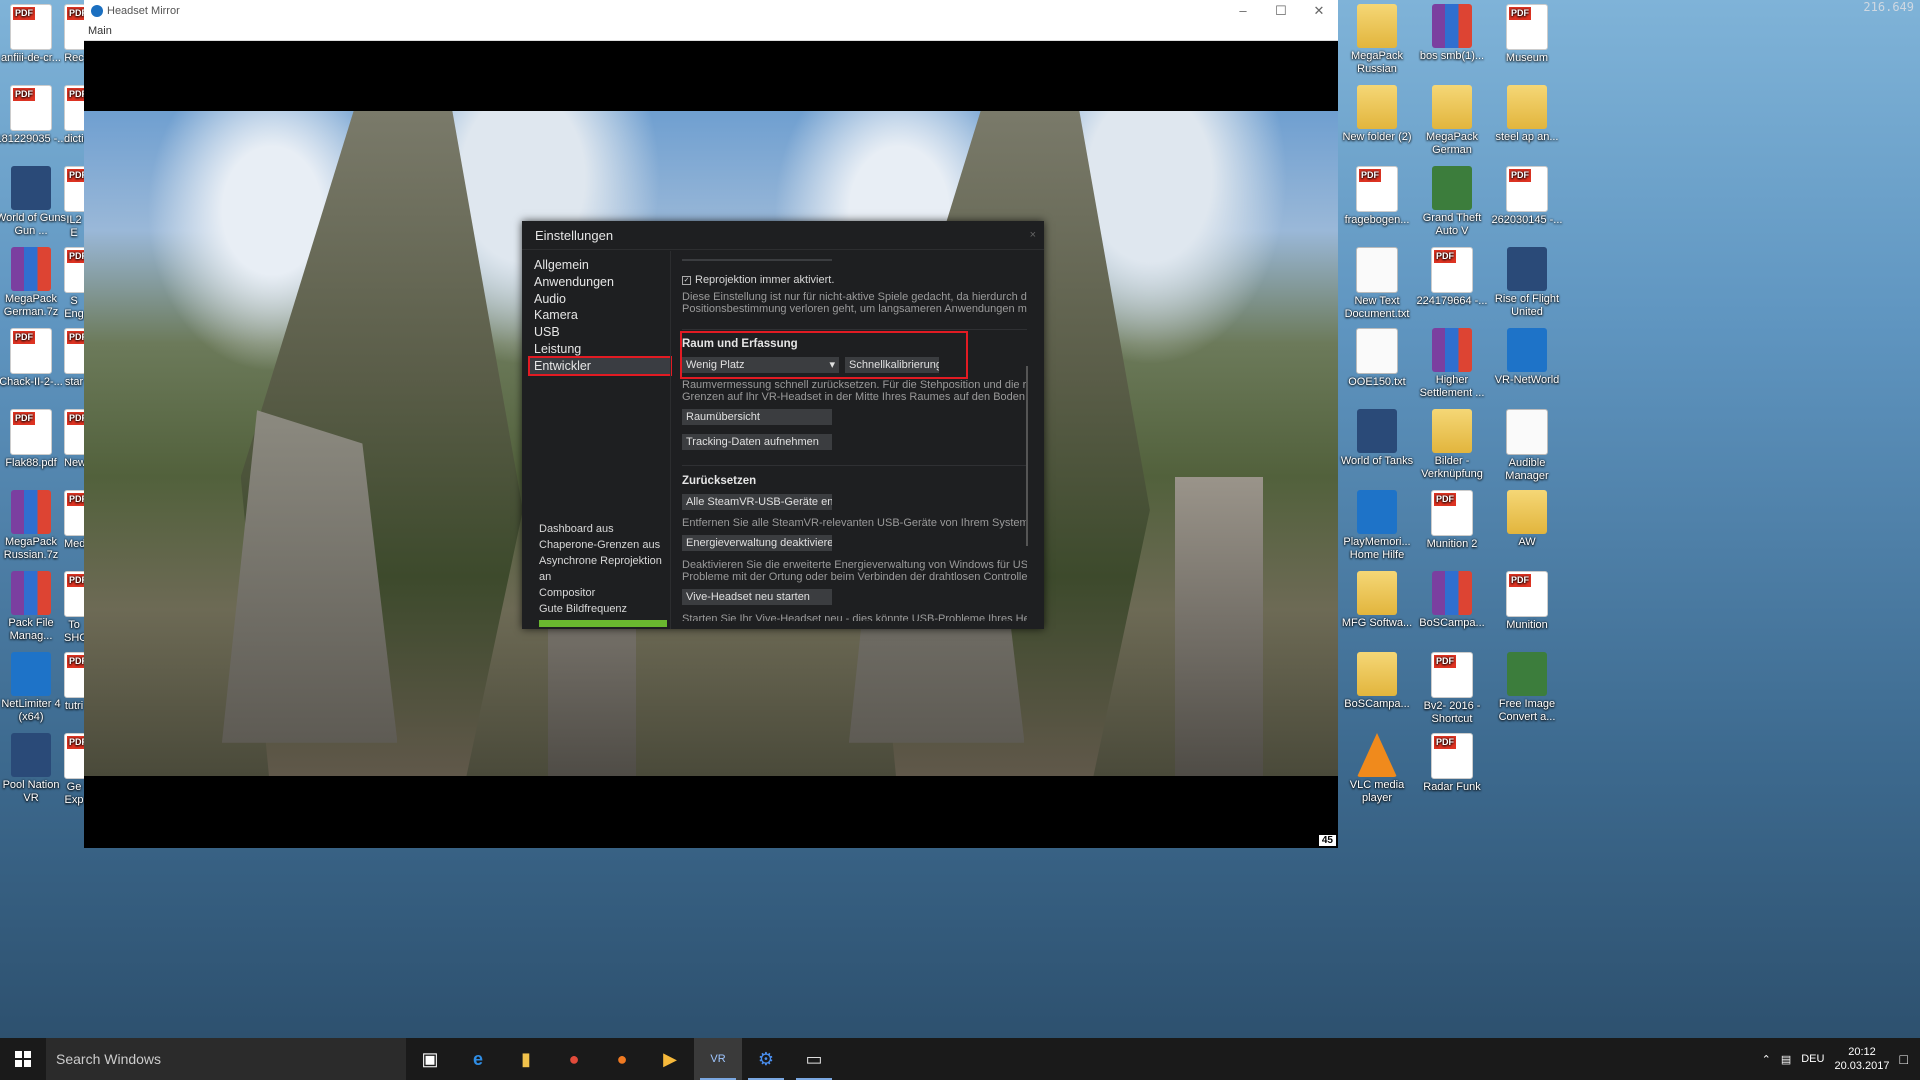 Image resolution: width=1920 pixels, height=1080 pixels. What do you see at coordinates (1786, 1059) in the screenshot?
I see `network-icon: ▤` at bounding box center [1786, 1059].